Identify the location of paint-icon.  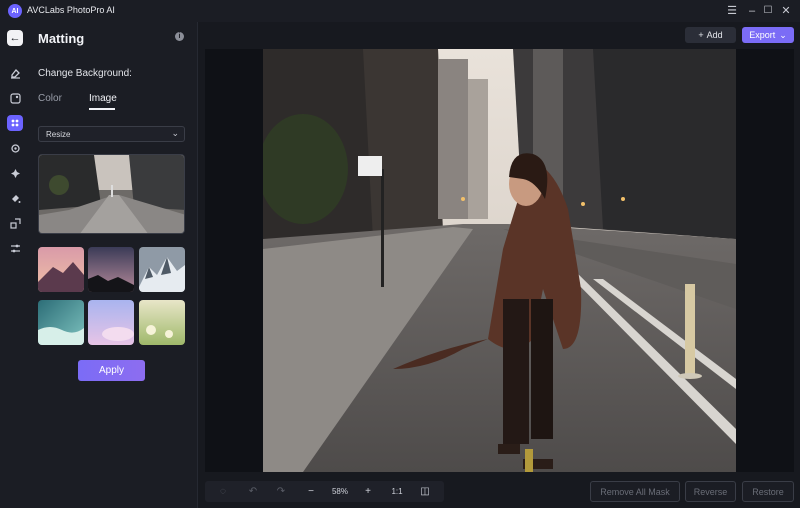
(15, 198).